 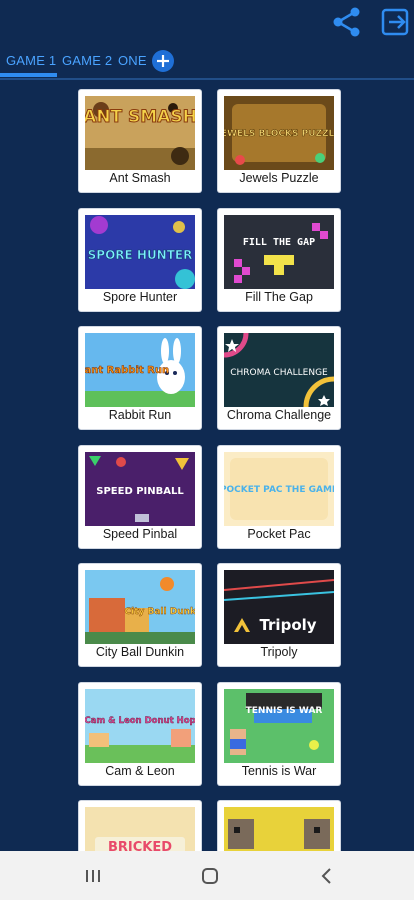 What do you see at coordinates (279, 242) in the screenshot?
I see `thumb-title: FILL THE GAP` at bounding box center [279, 242].